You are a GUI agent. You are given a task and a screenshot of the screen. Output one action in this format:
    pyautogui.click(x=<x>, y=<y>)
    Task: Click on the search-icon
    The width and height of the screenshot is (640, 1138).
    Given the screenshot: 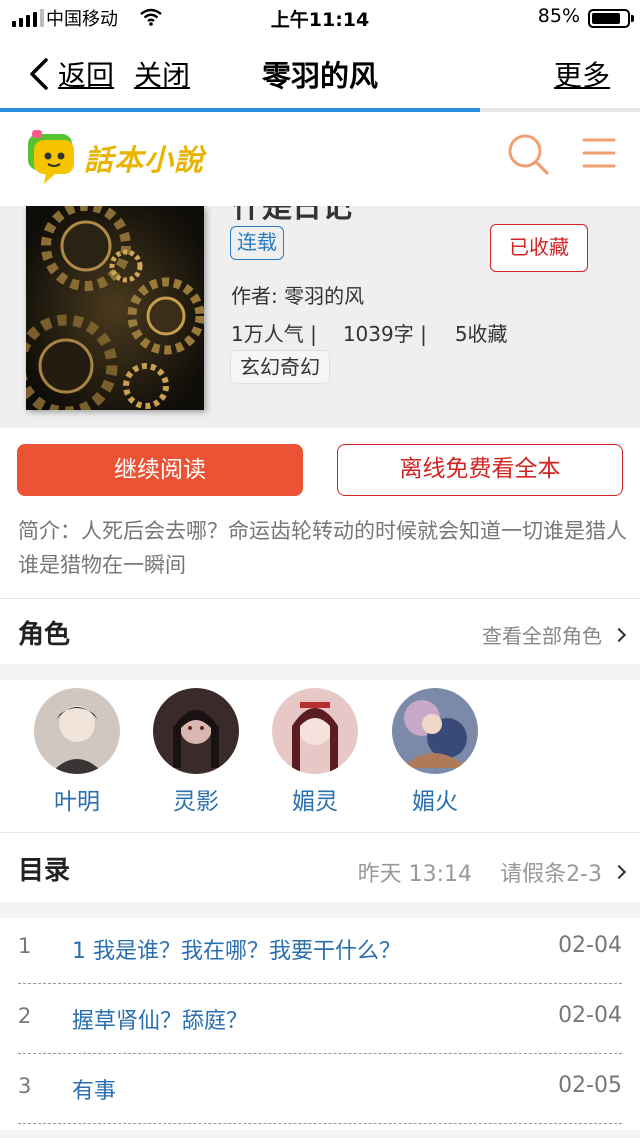 What is the action you would take?
    pyautogui.click(x=528, y=154)
    